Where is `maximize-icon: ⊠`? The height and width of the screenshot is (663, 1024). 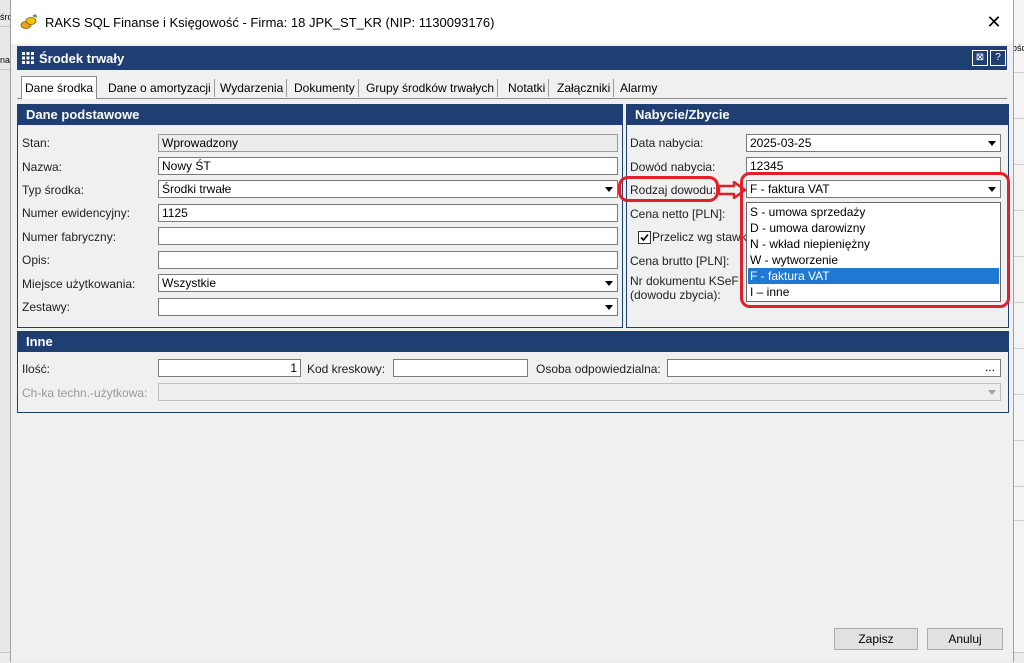 maximize-icon: ⊠ is located at coordinates (980, 58).